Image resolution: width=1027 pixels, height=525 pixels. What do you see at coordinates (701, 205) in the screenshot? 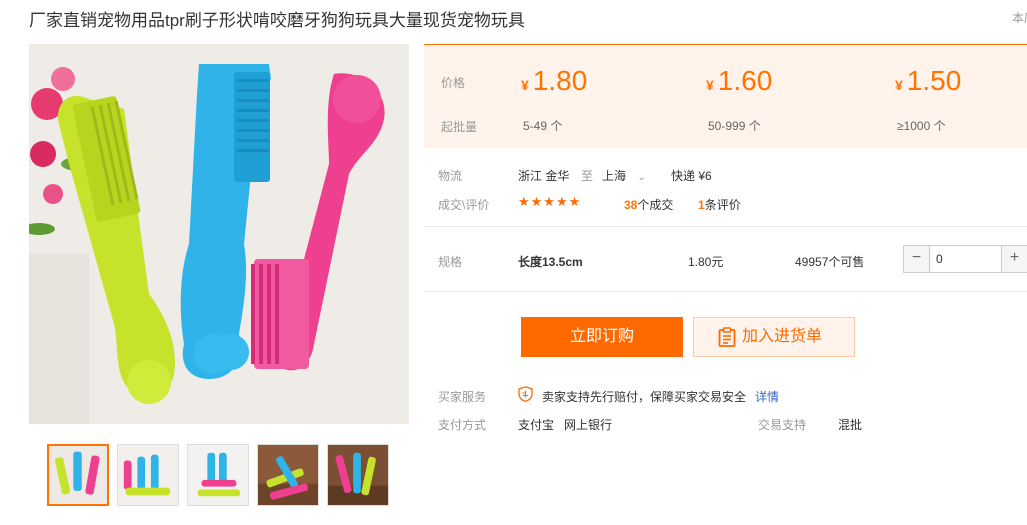
I see `review-count: 1` at bounding box center [701, 205].